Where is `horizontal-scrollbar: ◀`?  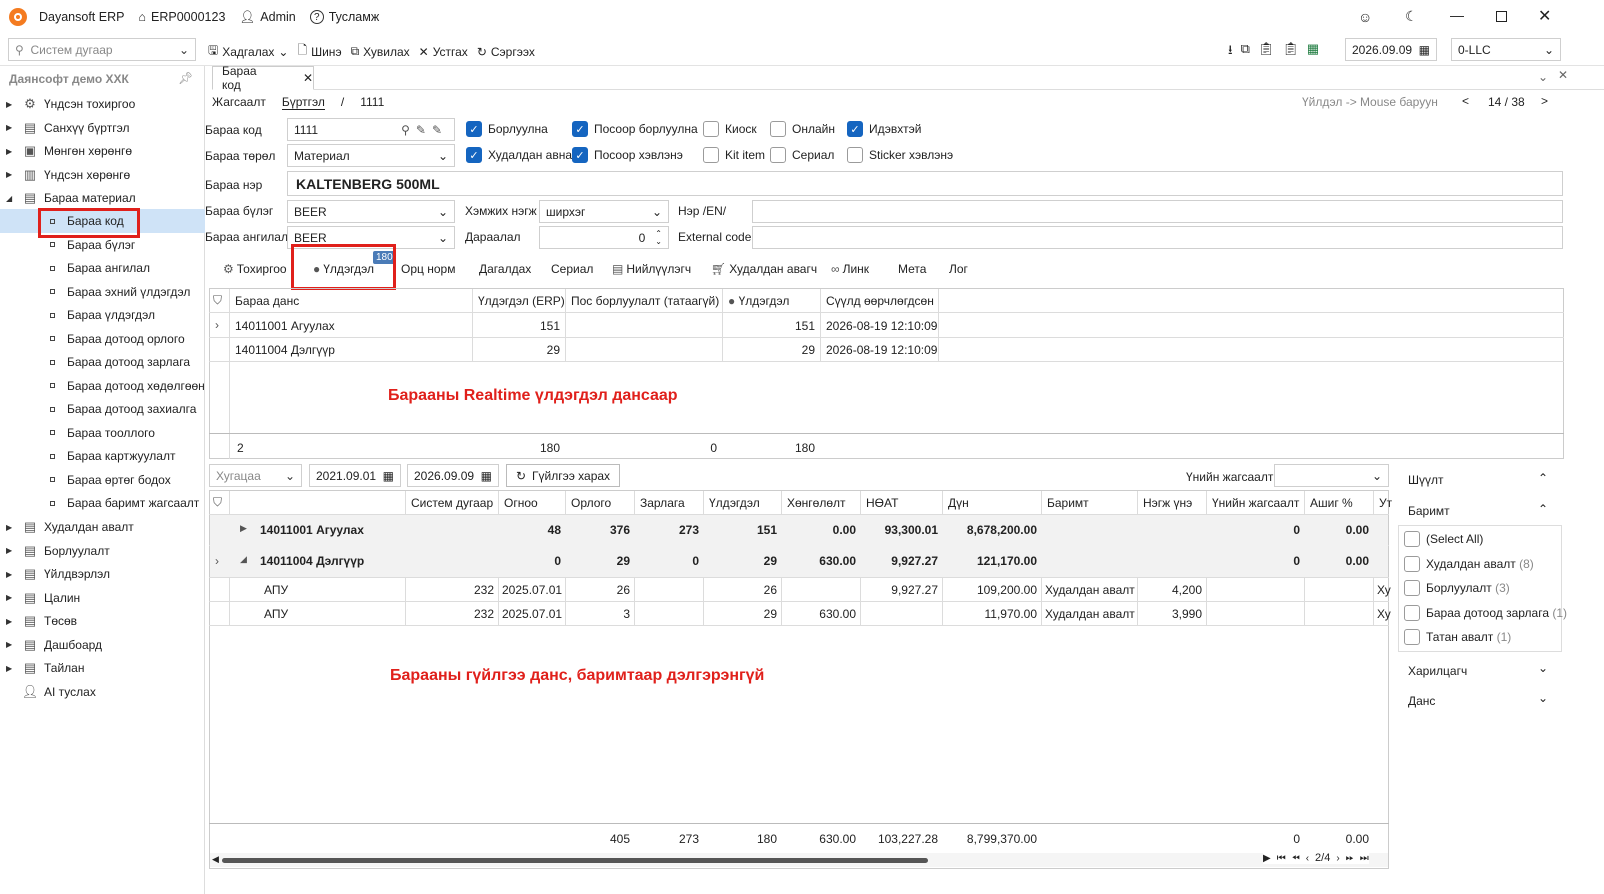 horizontal-scrollbar: ◀ is located at coordinates (799, 860).